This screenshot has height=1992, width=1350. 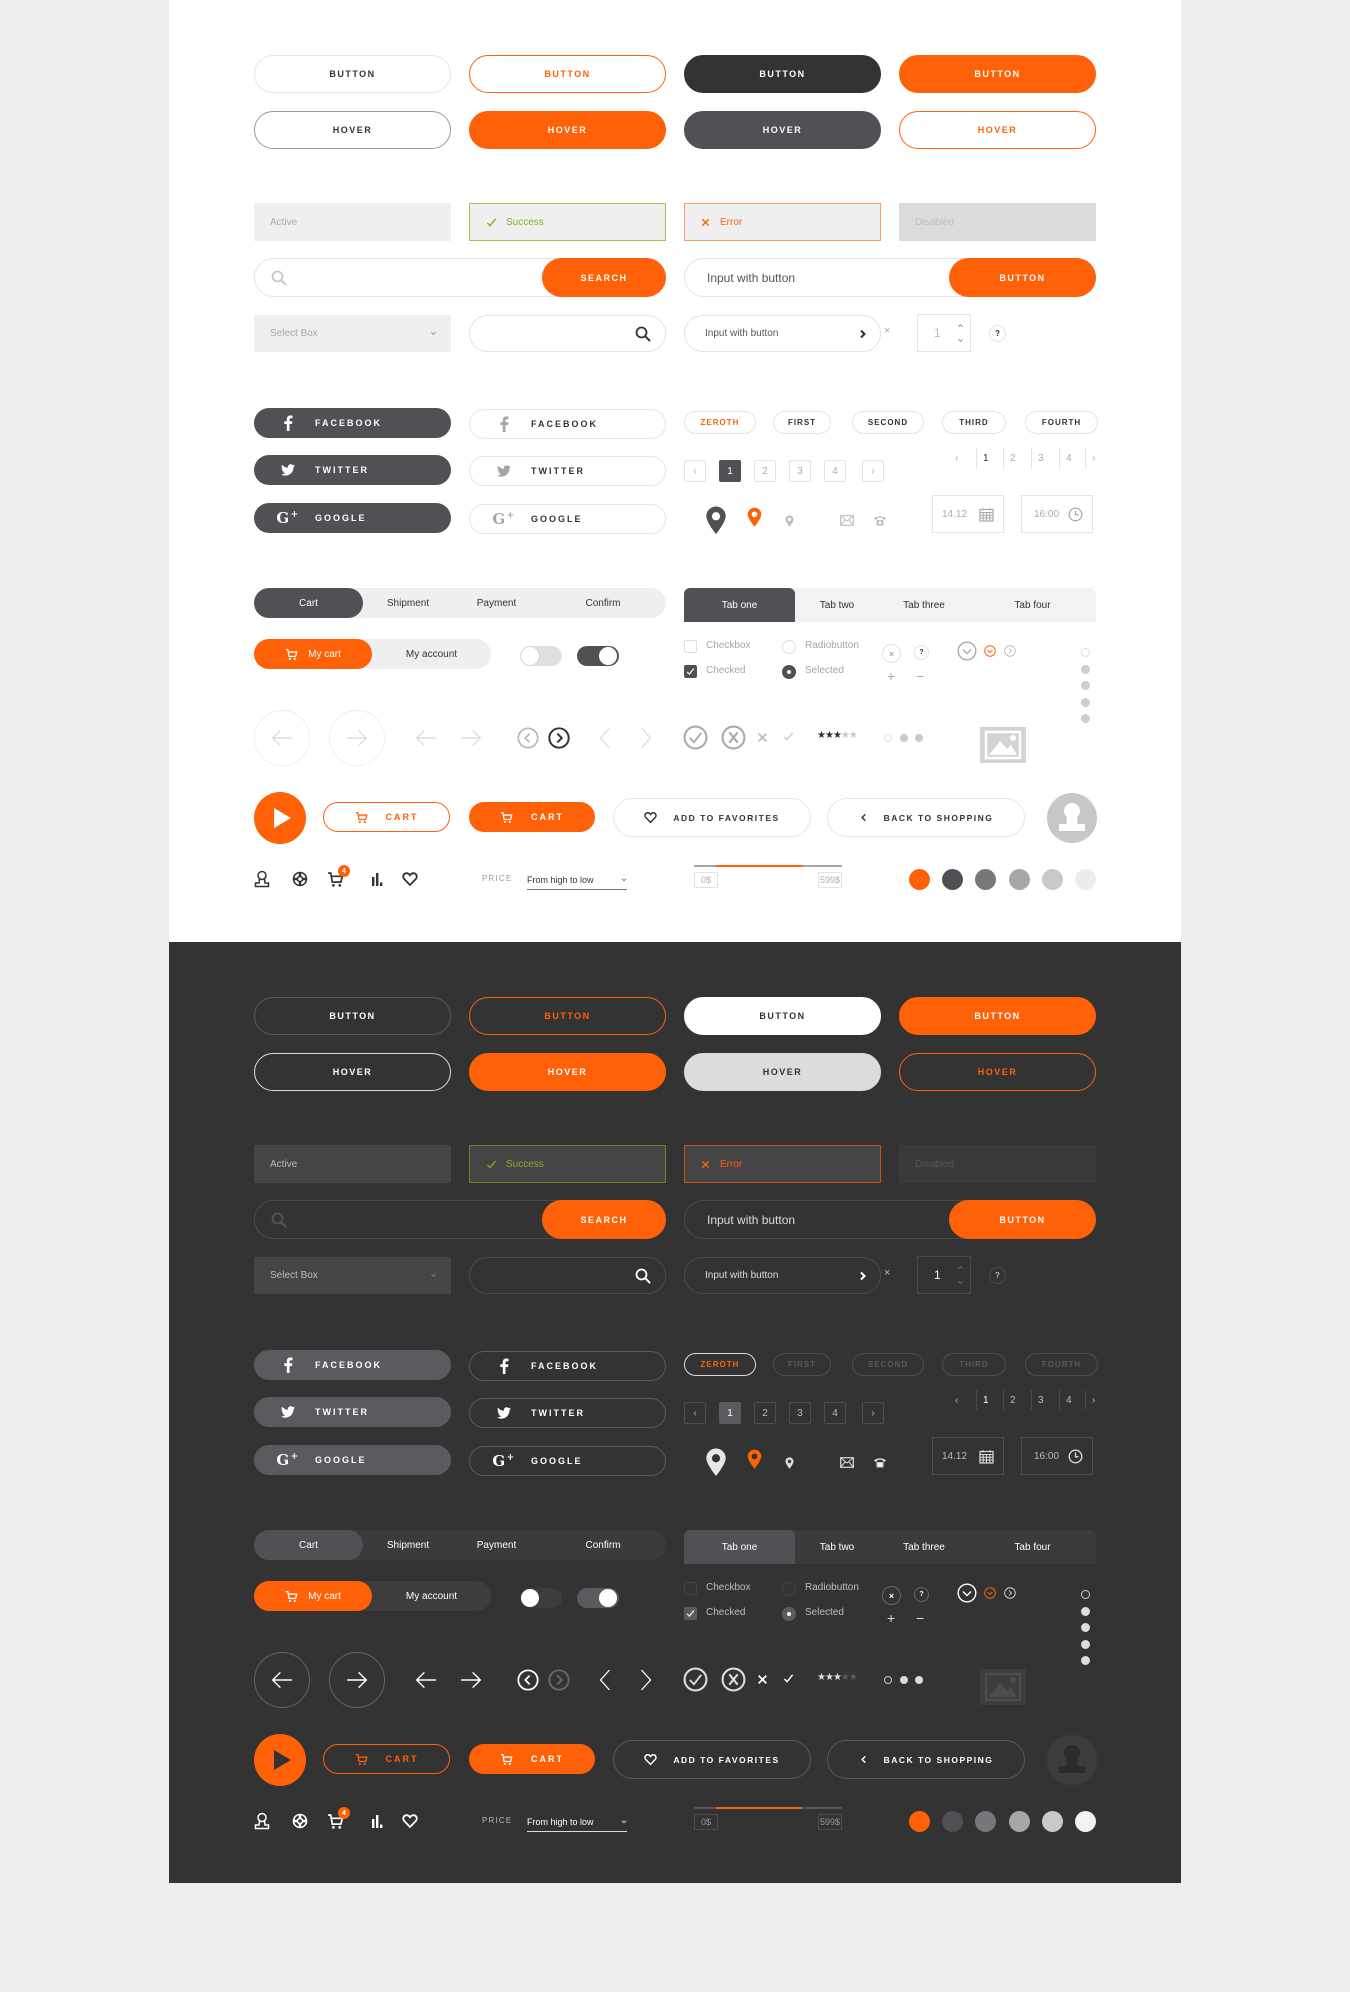 What do you see at coordinates (1057, 514) in the screenshot?
I see `time-field: 16:00` at bounding box center [1057, 514].